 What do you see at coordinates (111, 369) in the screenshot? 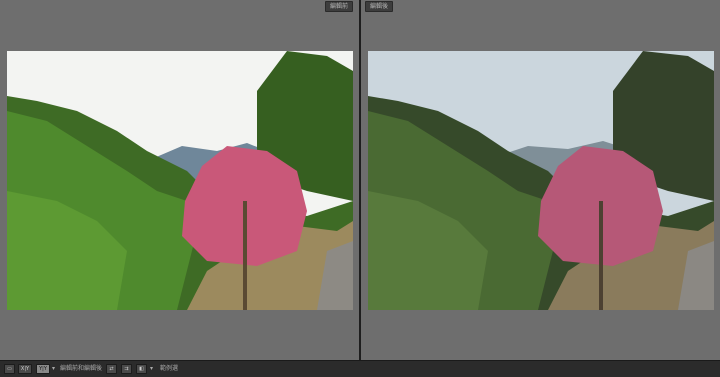
I see `swap-settings-button: ⇄` at bounding box center [111, 369].